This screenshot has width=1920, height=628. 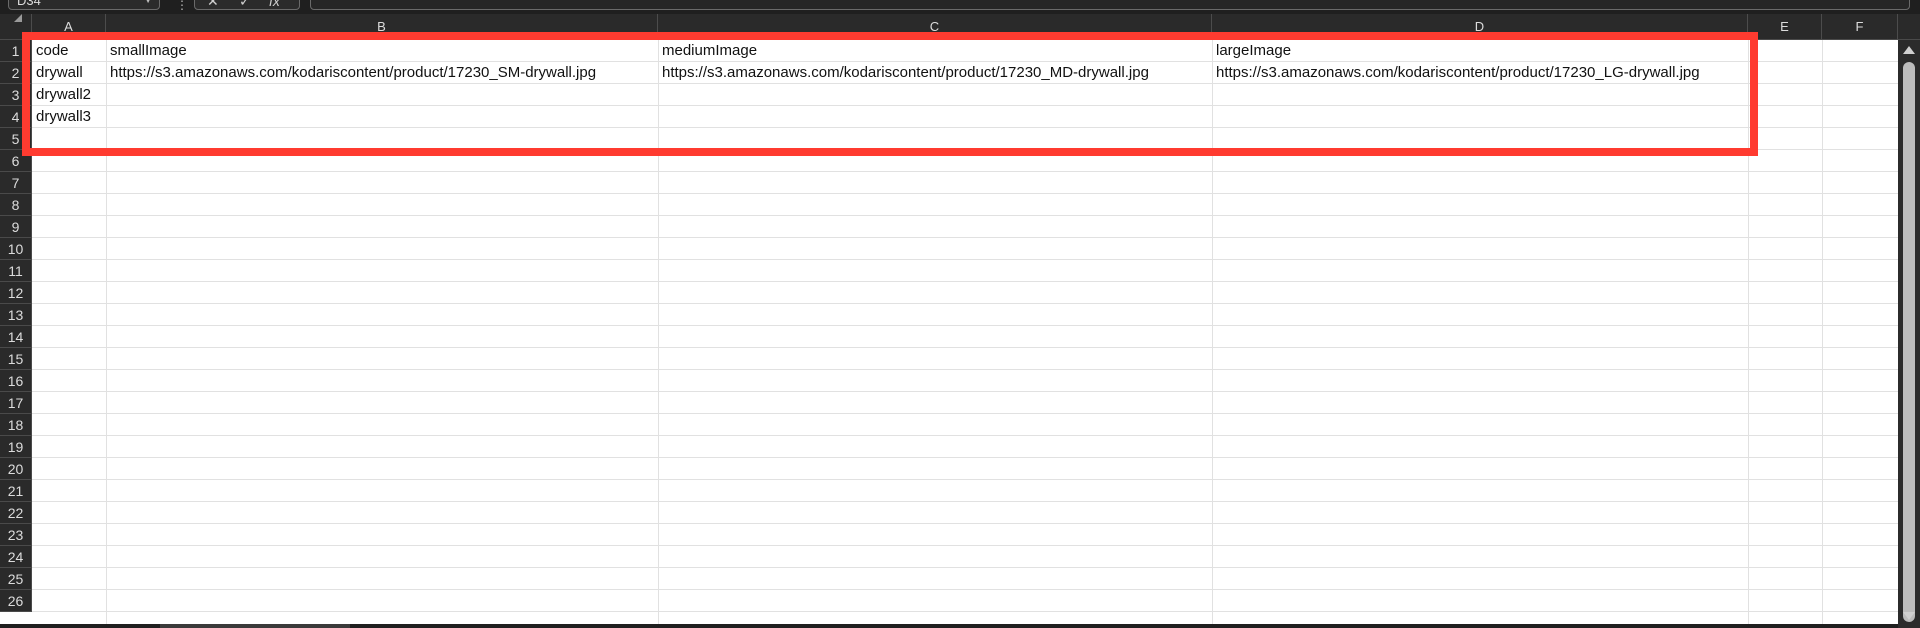 I want to click on more-options-icon: ⋮, so click(x=182, y=5).